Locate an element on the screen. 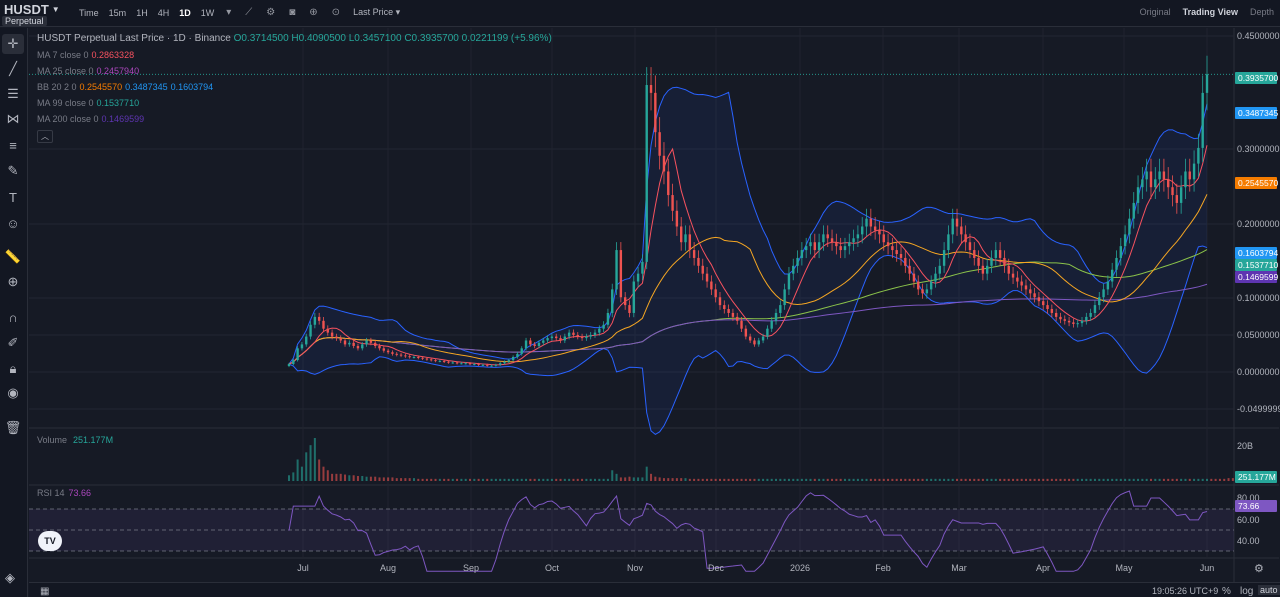  tab-trading-view: Trading View is located at coordinates (1210, 12).